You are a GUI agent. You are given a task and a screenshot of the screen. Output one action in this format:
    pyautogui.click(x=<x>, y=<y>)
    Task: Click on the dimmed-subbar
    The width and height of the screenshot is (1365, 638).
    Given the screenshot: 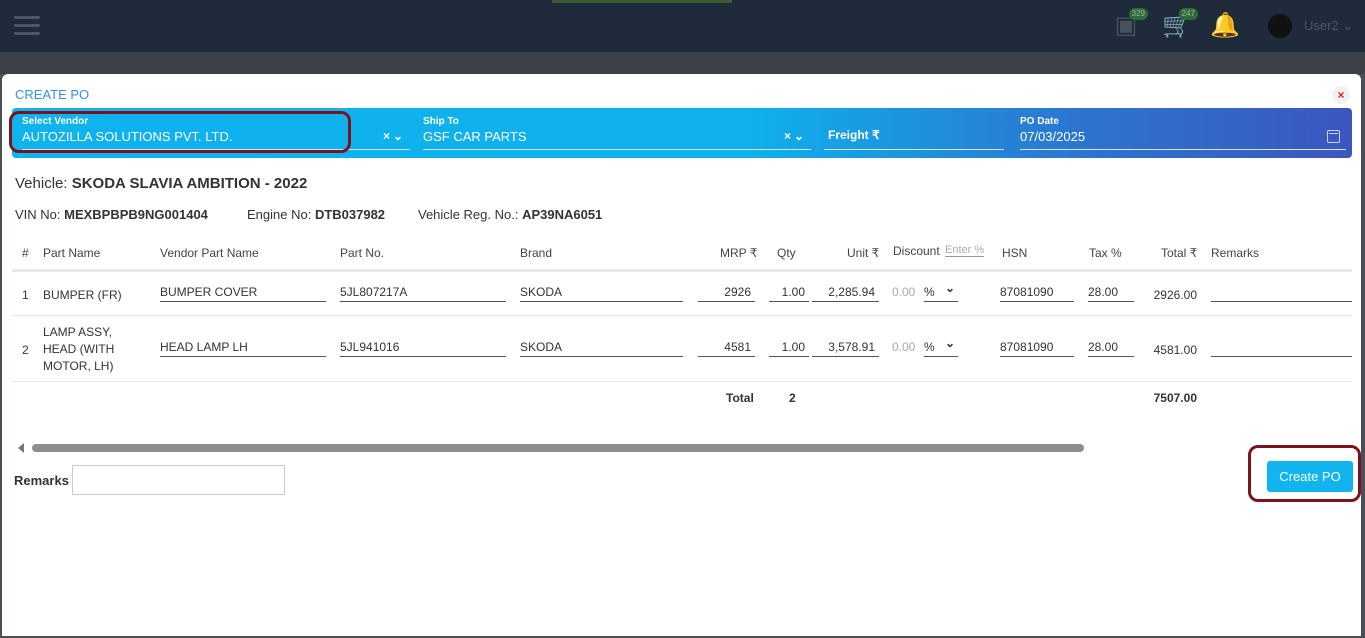 What is the action you would take?
    pyautogui.click(x=682, y=63)
    